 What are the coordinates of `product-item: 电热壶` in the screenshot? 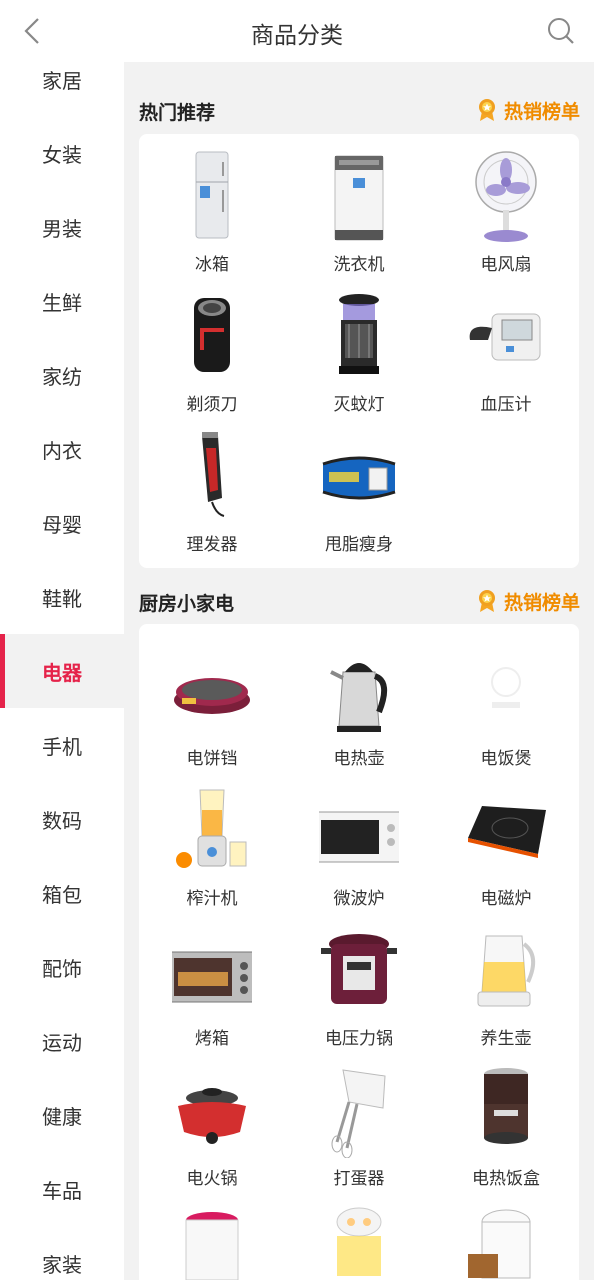 It's located at (359, 702).